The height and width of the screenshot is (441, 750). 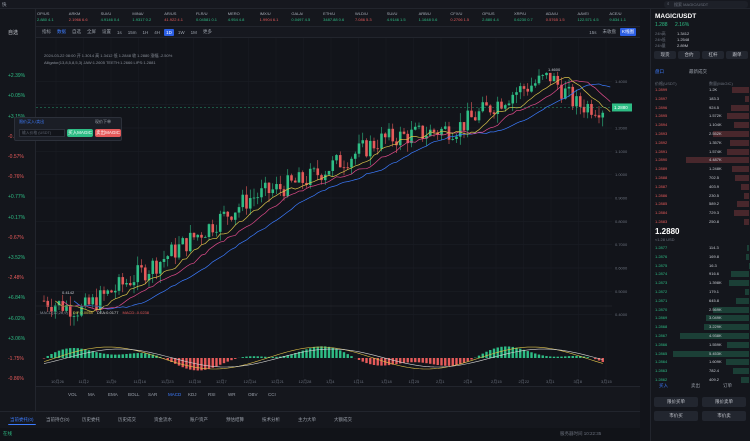 What do you see at coordinates (701, 204) in the screenshot?
I see `book-row: 1.2885 589.2` at bounding box center [701, 204].